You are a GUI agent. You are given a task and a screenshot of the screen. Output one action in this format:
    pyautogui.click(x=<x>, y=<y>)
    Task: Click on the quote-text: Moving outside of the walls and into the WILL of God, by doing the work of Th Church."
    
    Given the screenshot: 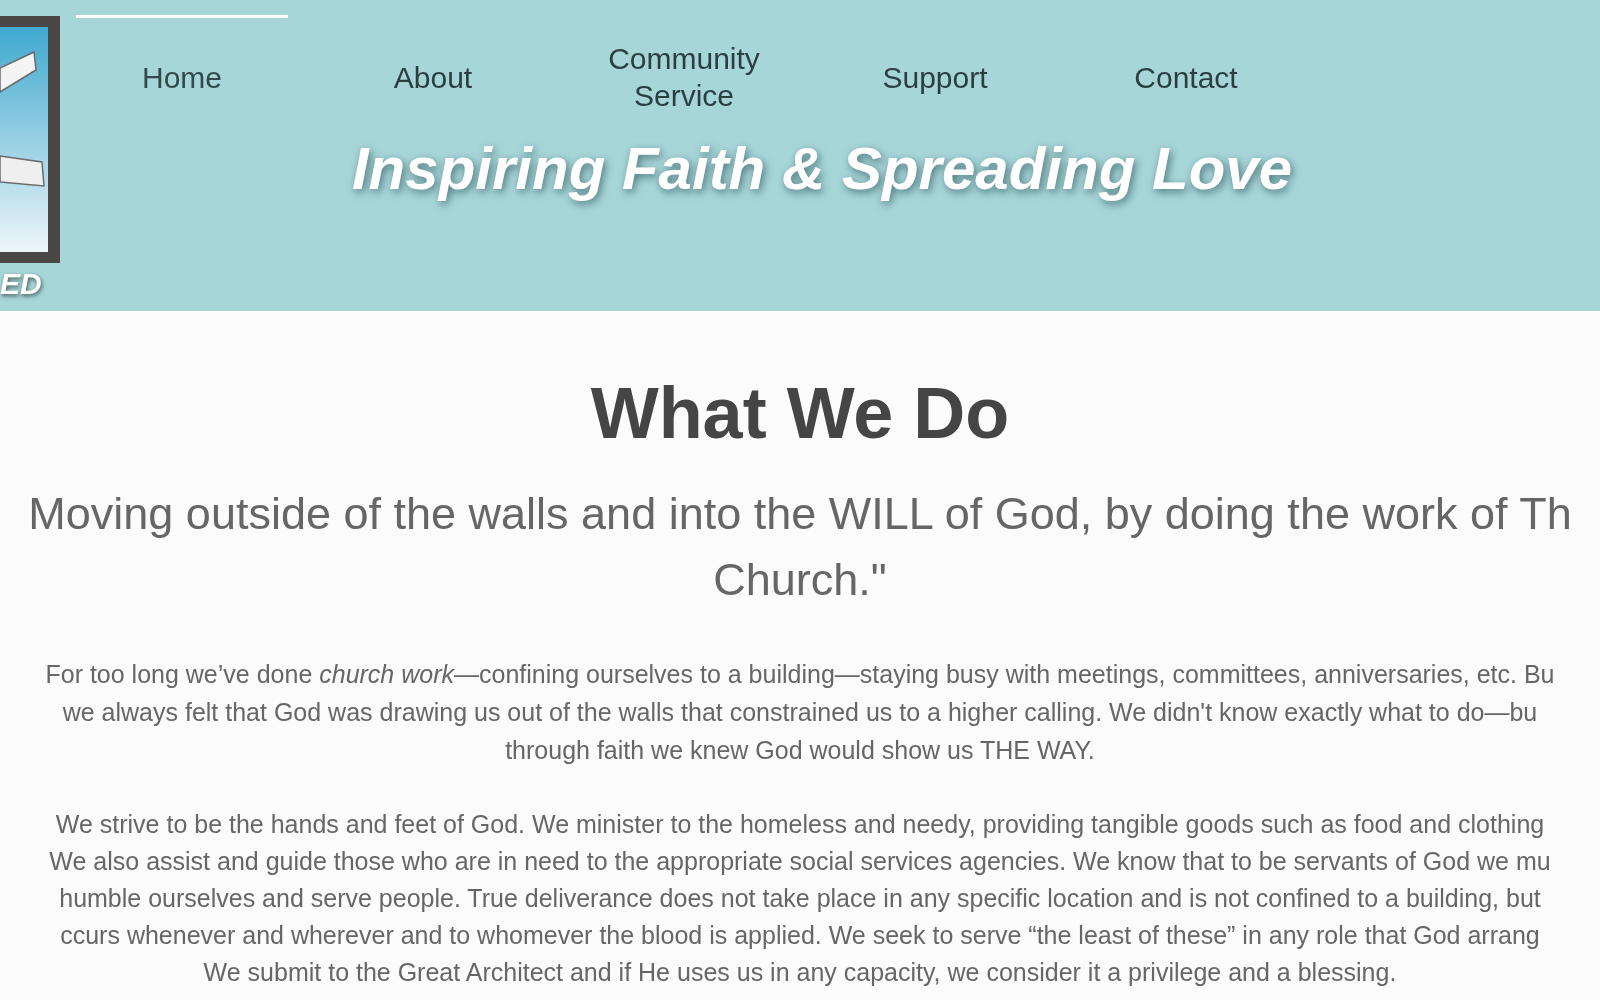 What is the action you would take?
    pyautogui.click(x=800, y=547)
    